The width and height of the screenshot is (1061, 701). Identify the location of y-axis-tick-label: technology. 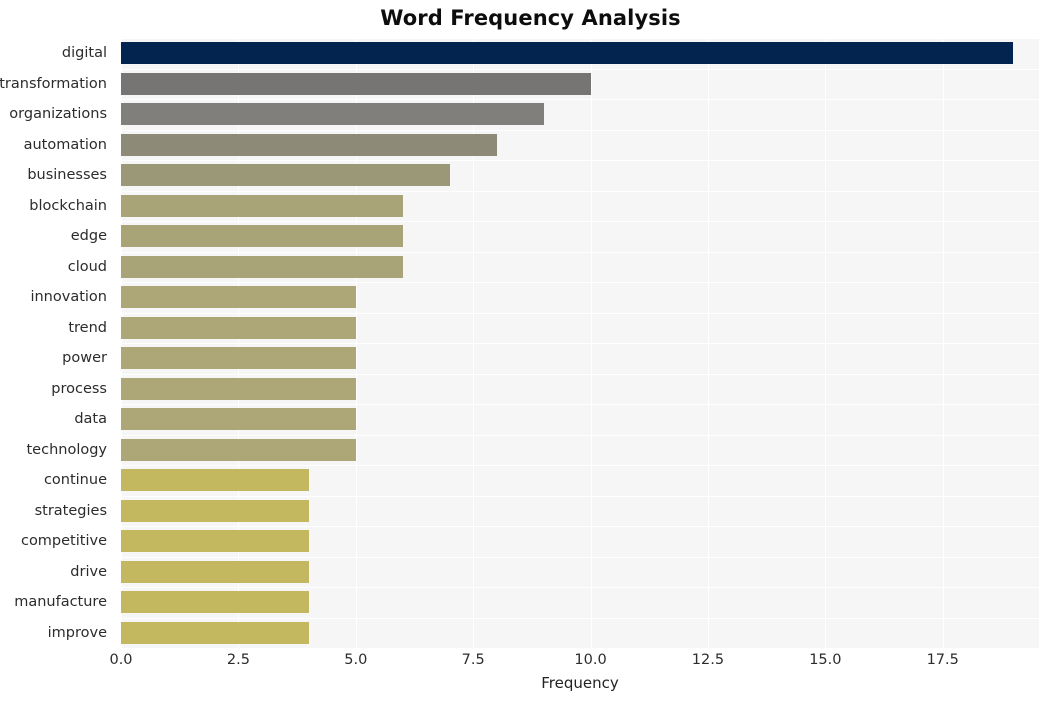
(66, 449).